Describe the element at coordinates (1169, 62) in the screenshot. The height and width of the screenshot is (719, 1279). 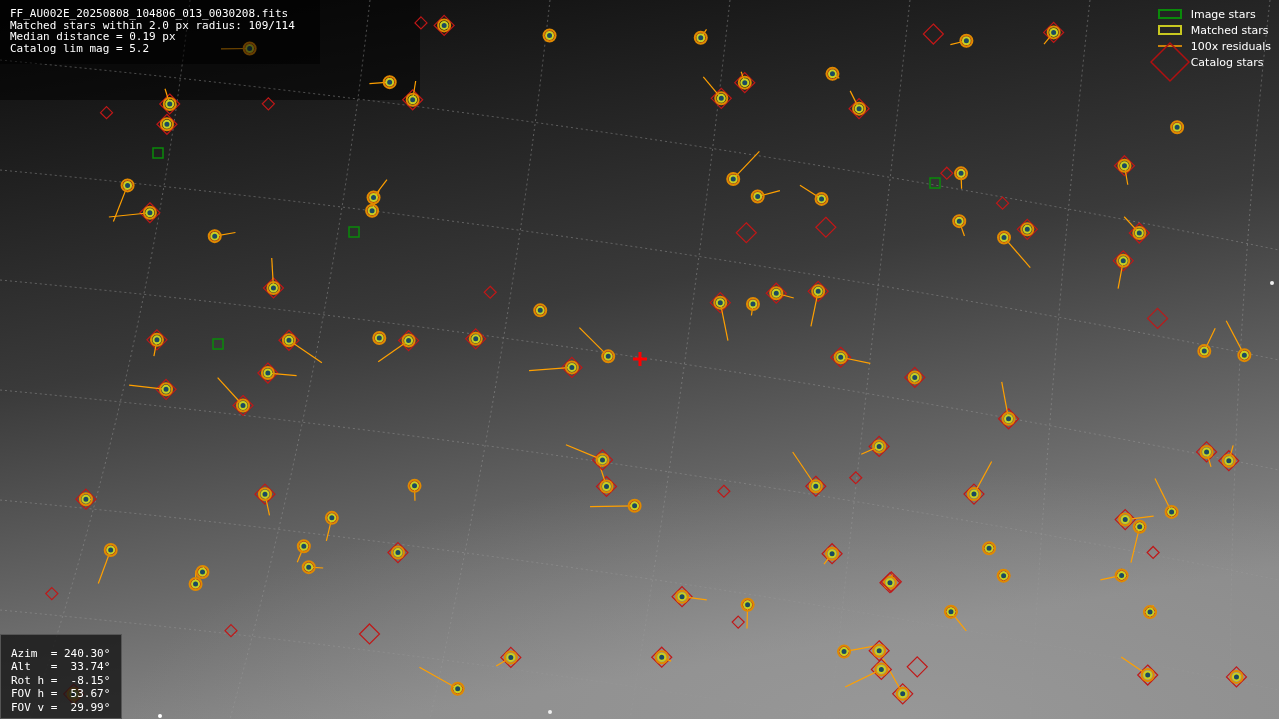
I see `catalog-diamond-icon` at that location.